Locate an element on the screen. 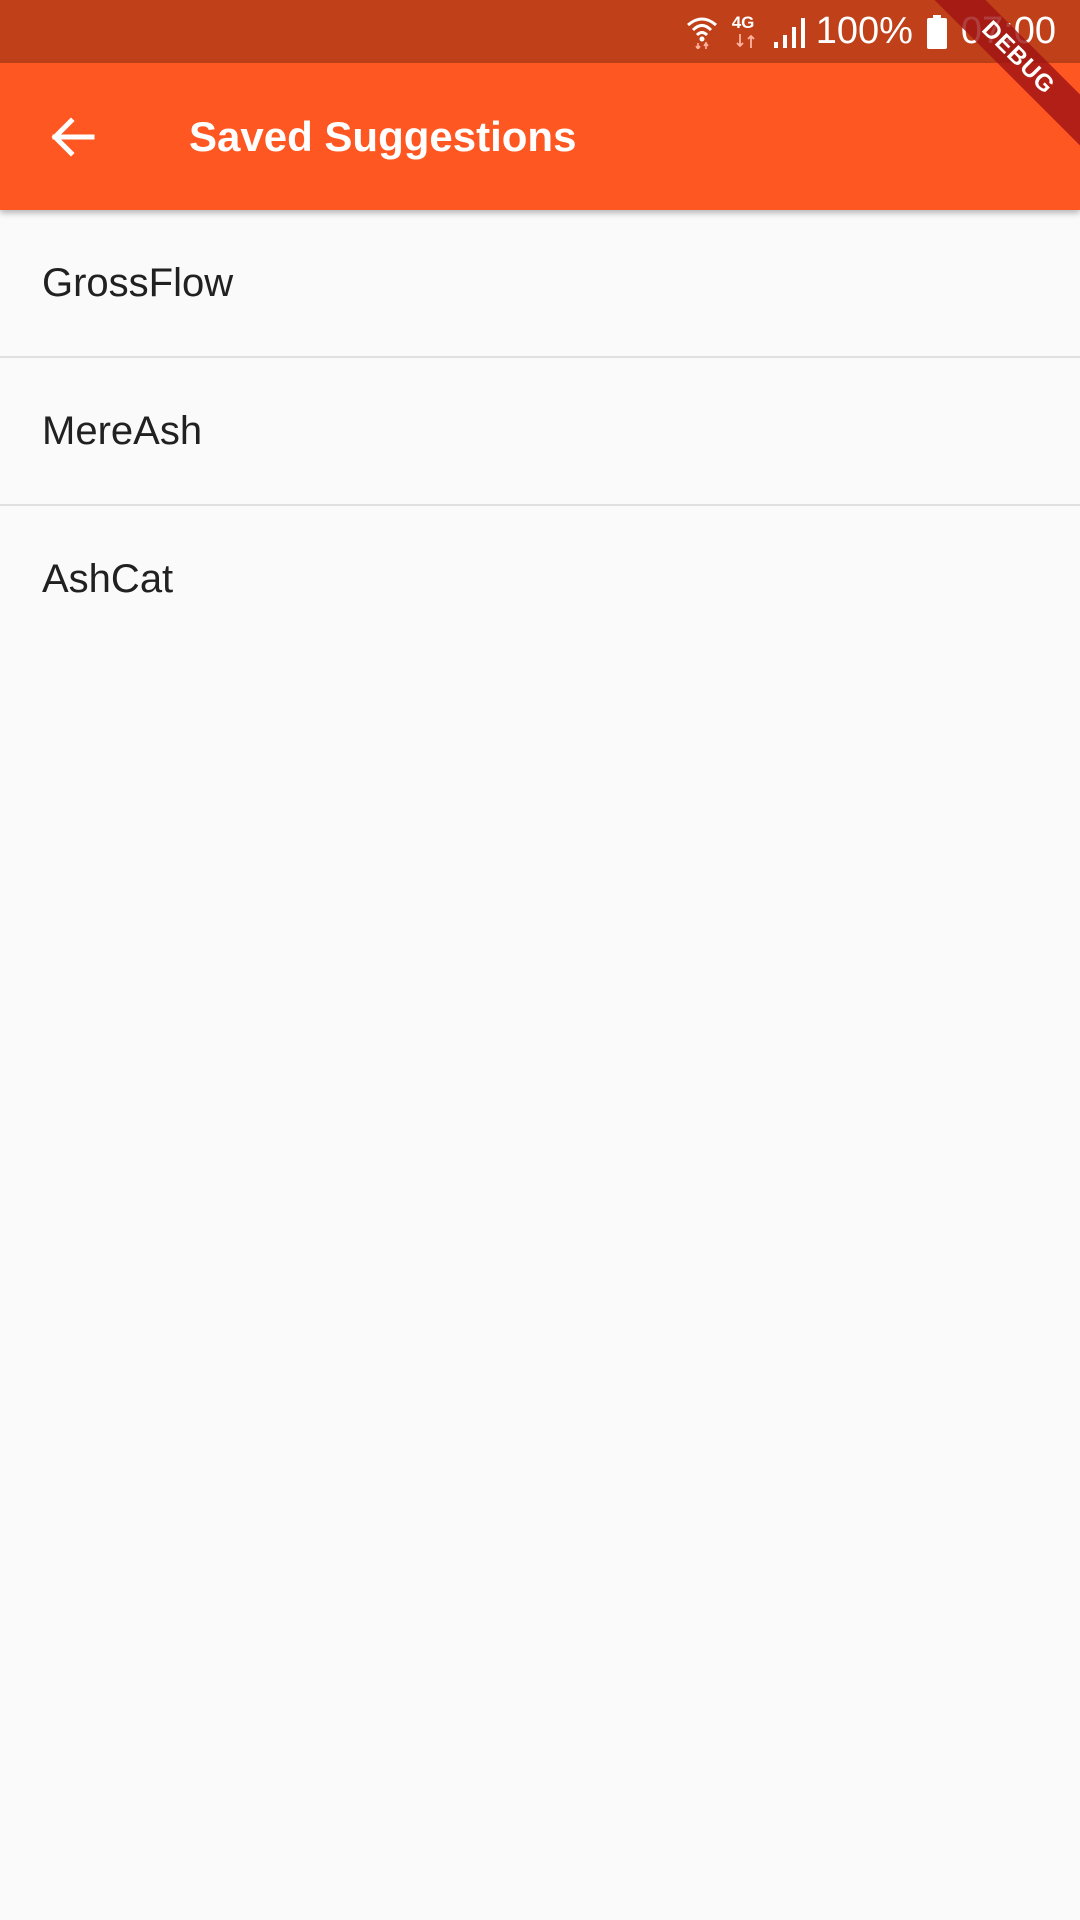  list-item-label: AshCat is located at coordinates (108, 579).